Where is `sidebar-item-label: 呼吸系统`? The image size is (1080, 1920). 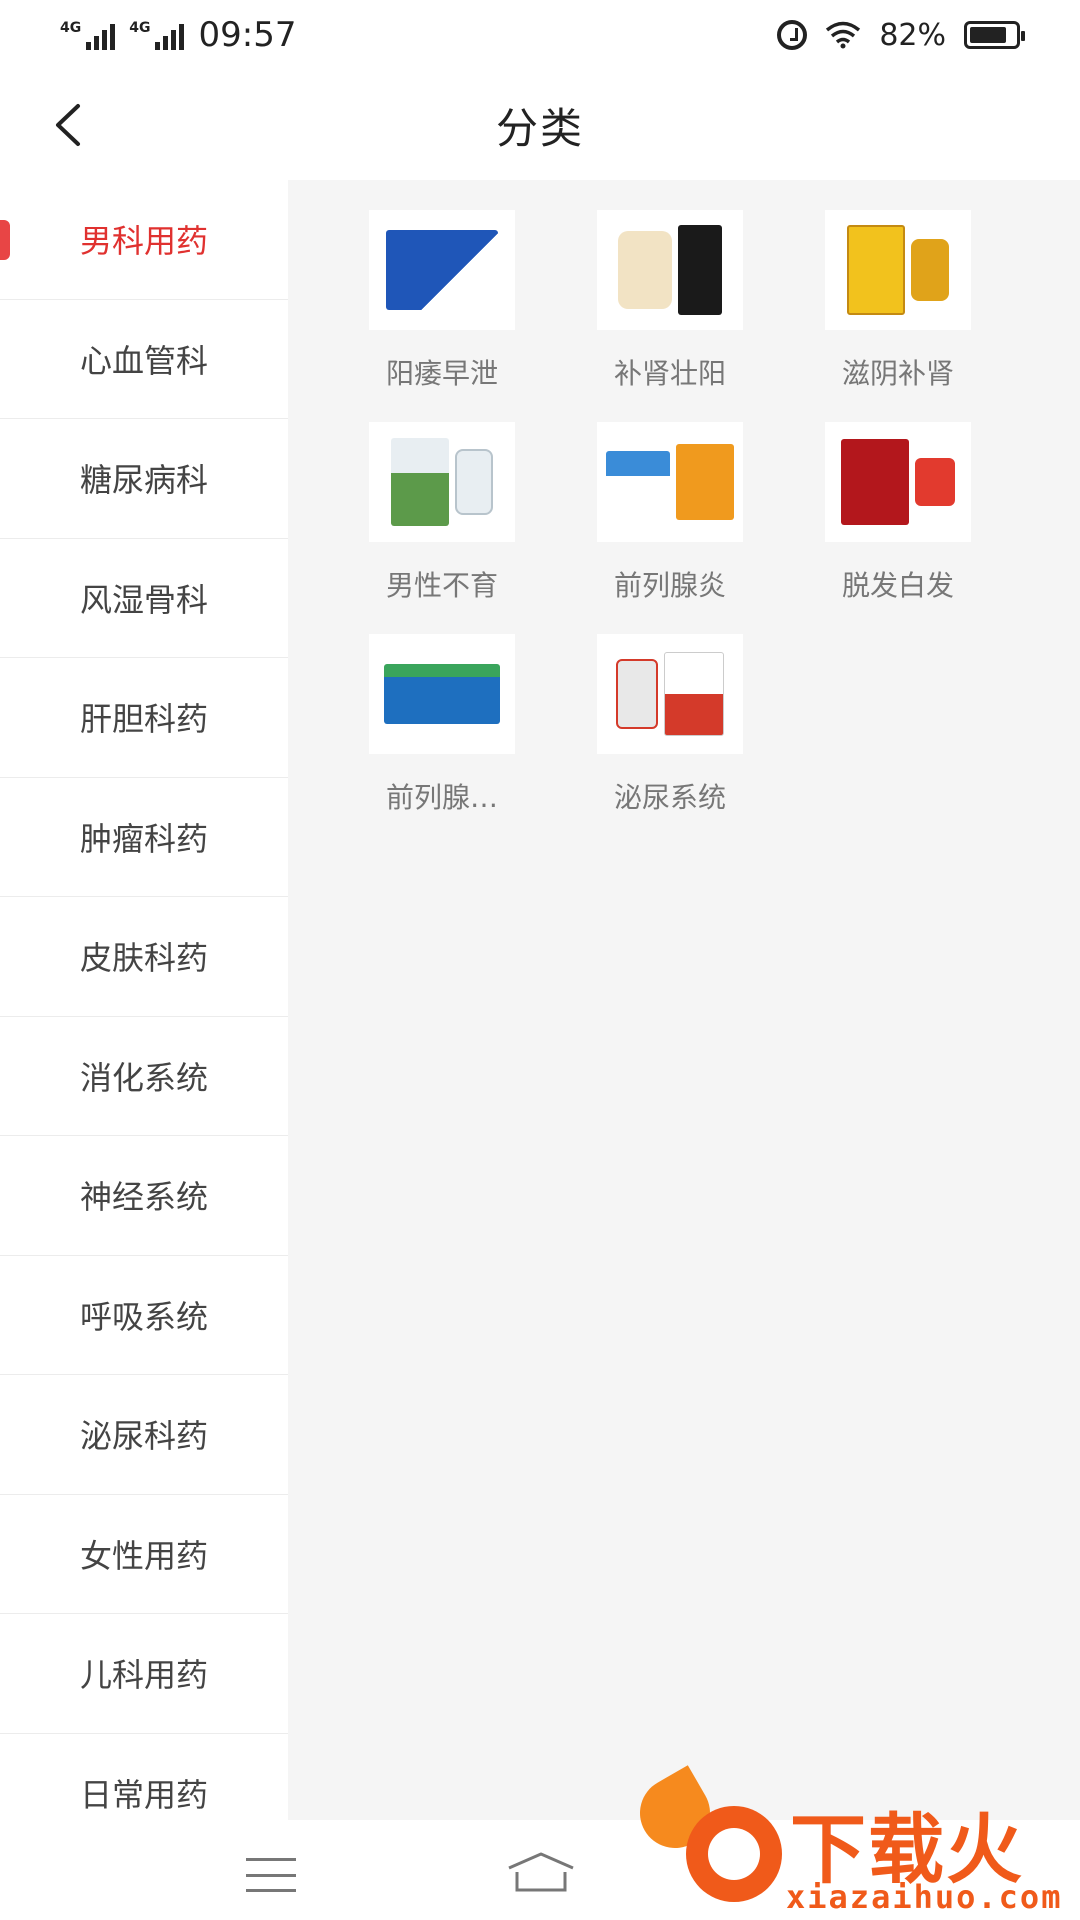
sidebar-item-label: 呼吸系统 is located at coordinates (143, 1316).